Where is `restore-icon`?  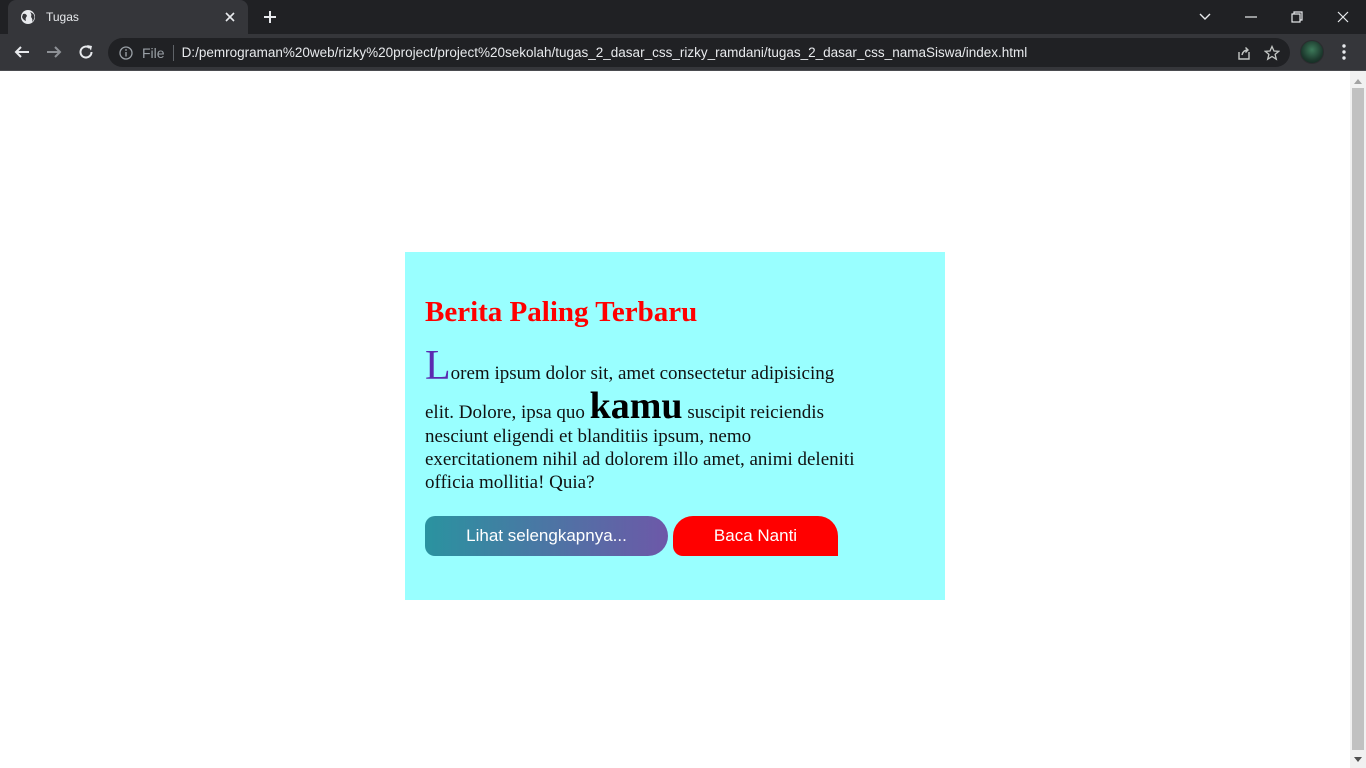 restore-icon is located at coordinates (1297, 17).